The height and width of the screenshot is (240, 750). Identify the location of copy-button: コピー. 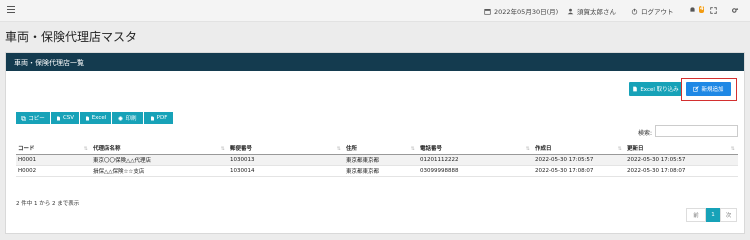
(33, 118).